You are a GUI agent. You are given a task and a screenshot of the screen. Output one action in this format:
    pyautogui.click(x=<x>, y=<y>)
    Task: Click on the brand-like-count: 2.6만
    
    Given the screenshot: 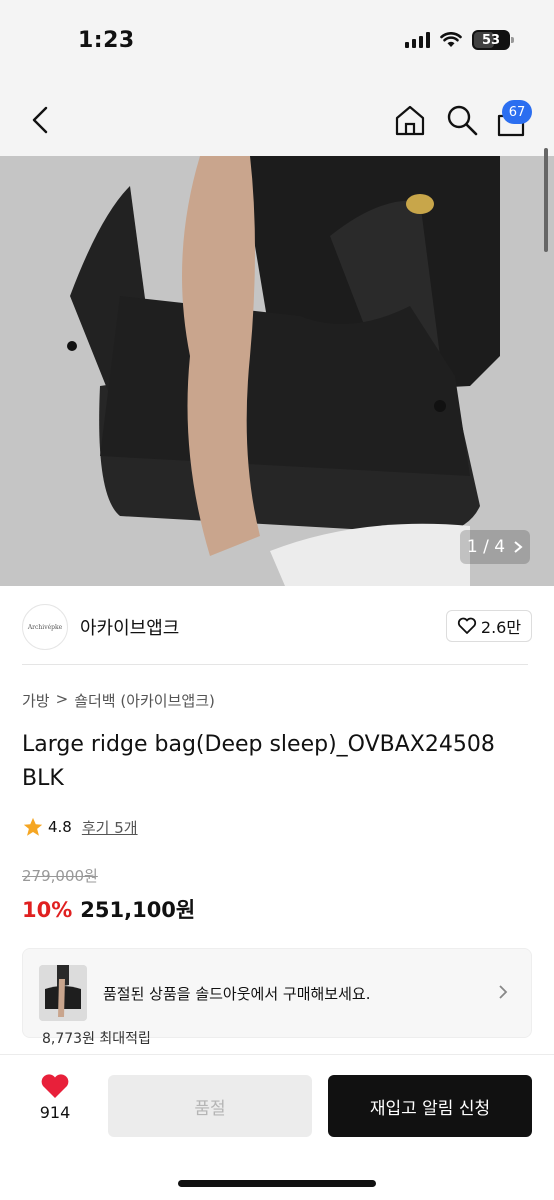 What is the action you would take?
    pyautogui.click(x=501, y=627)
    